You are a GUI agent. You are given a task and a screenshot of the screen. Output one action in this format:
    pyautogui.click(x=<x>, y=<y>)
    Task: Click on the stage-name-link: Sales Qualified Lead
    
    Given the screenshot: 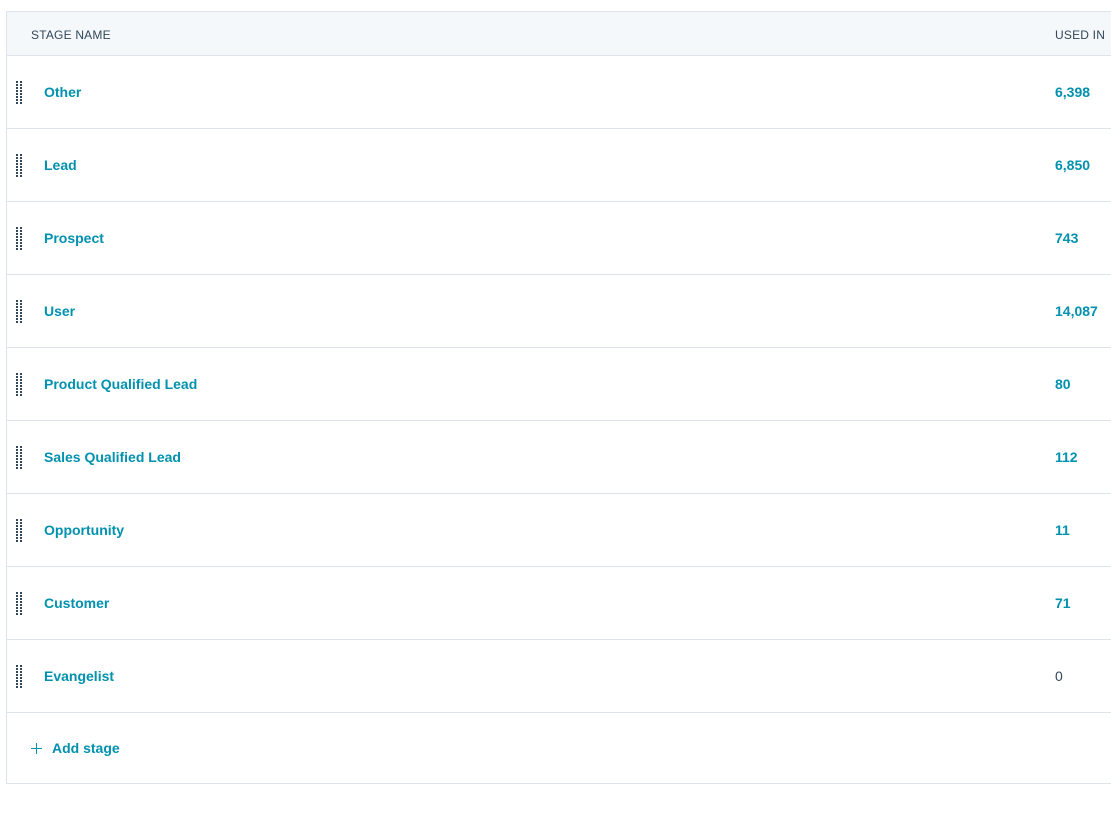 What is the action you would take?
    pyautogui.click(x=112, y=457)
    